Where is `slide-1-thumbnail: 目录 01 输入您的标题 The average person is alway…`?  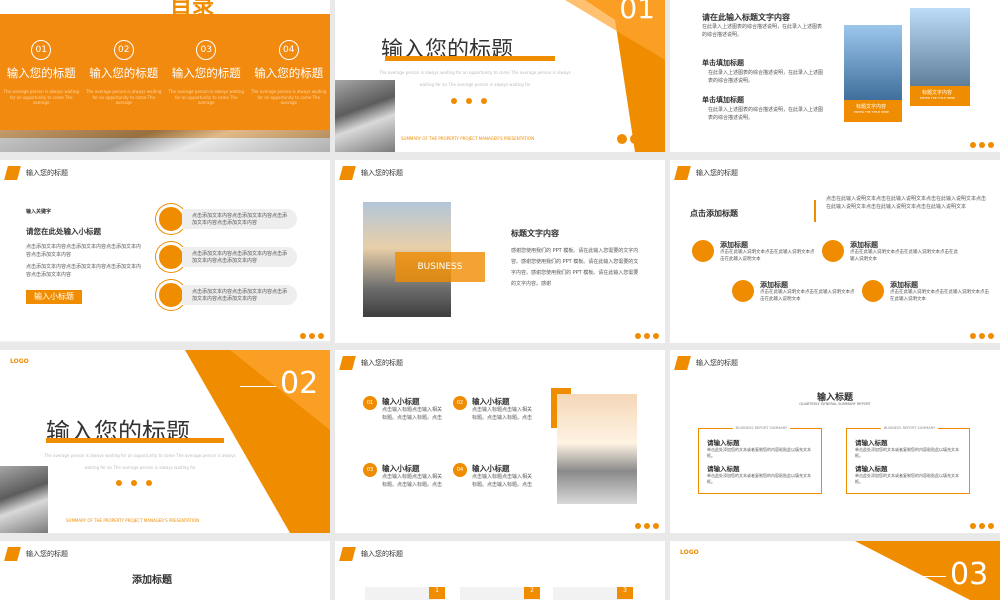 slide-1-thumbnail: 目录 01 输入您的标题 The average person is alway… is located at coordinates (165, 76).